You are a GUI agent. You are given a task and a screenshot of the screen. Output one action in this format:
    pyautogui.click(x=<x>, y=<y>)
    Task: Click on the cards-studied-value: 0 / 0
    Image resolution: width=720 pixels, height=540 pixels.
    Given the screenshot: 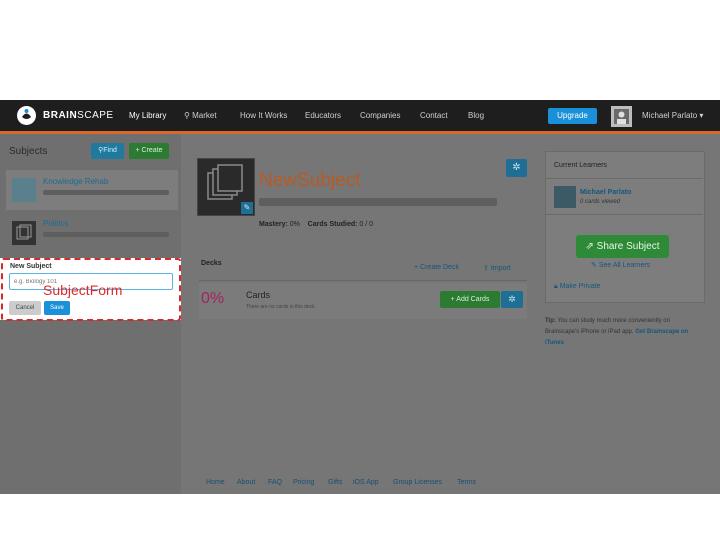 What is the action you would take?
    pyautogui.click(x=366, y=224)
    